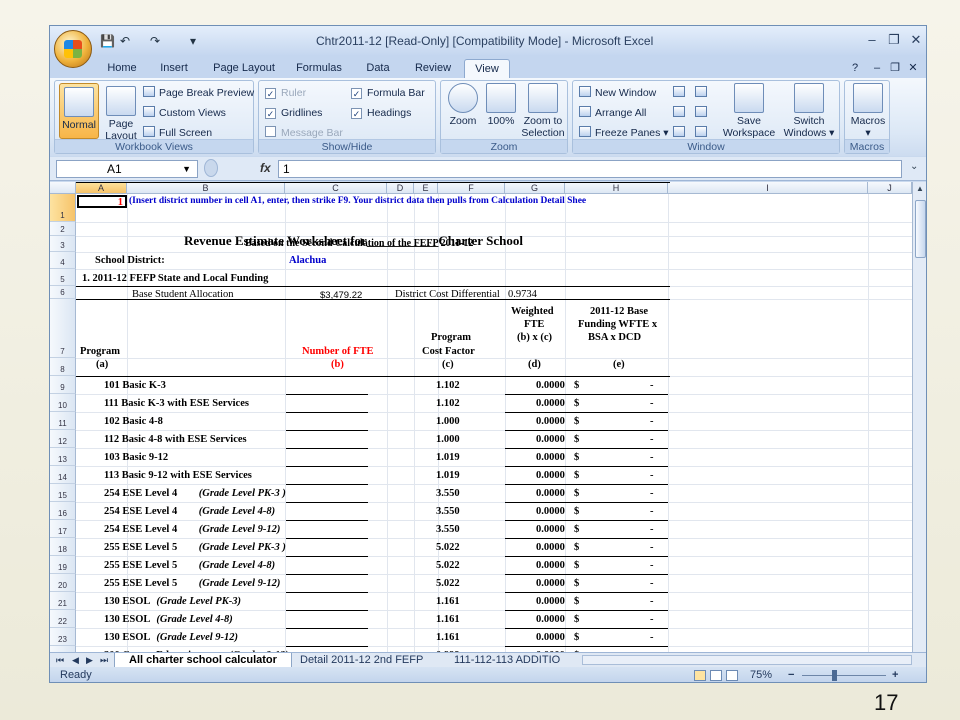  I want to click on column-header-g: G, so click(535, 188).